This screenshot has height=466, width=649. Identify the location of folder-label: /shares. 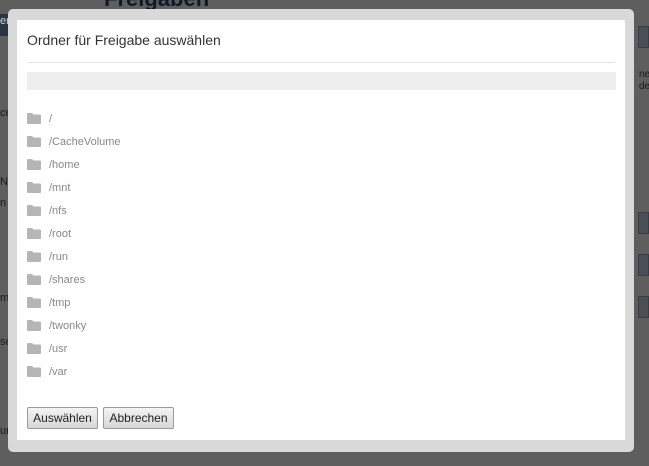
(67, 280).